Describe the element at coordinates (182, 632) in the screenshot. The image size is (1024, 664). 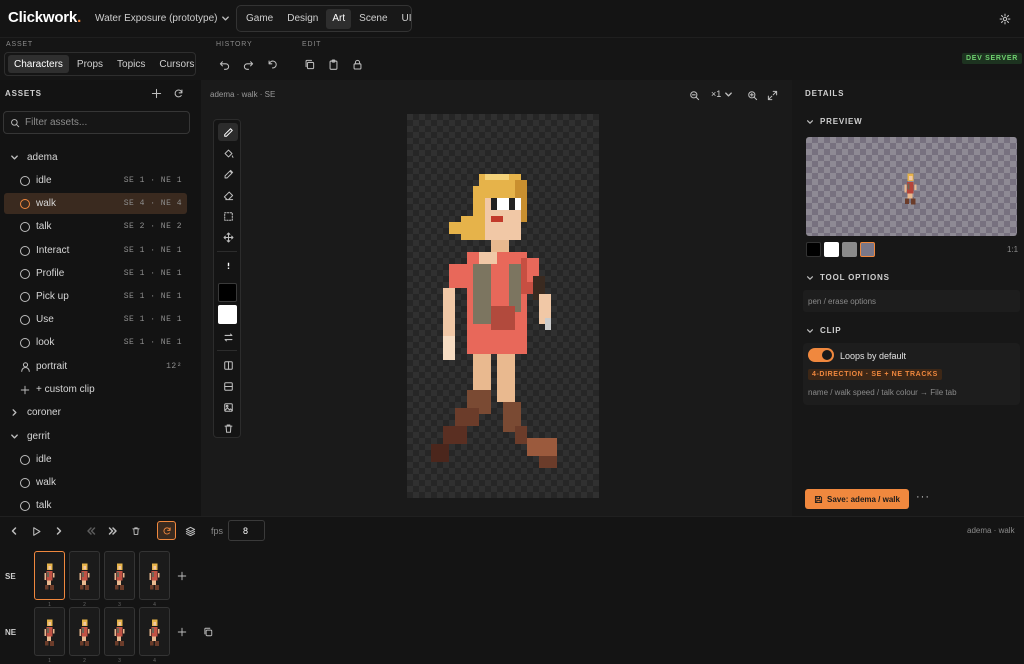
I see `add-frame-ne-button` at that location.